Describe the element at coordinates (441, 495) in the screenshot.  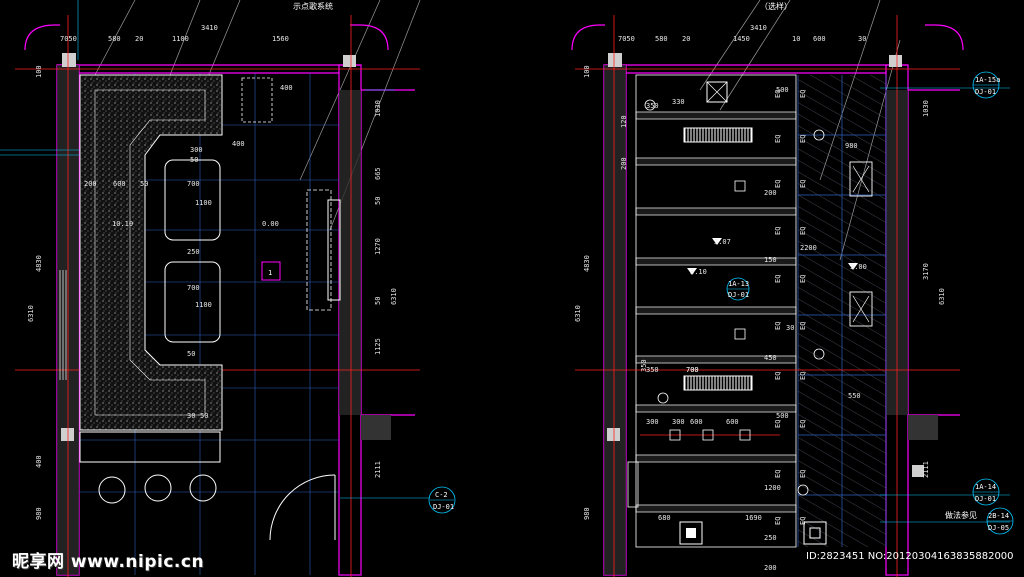
I see `left-callout-top: C-2` at that location.